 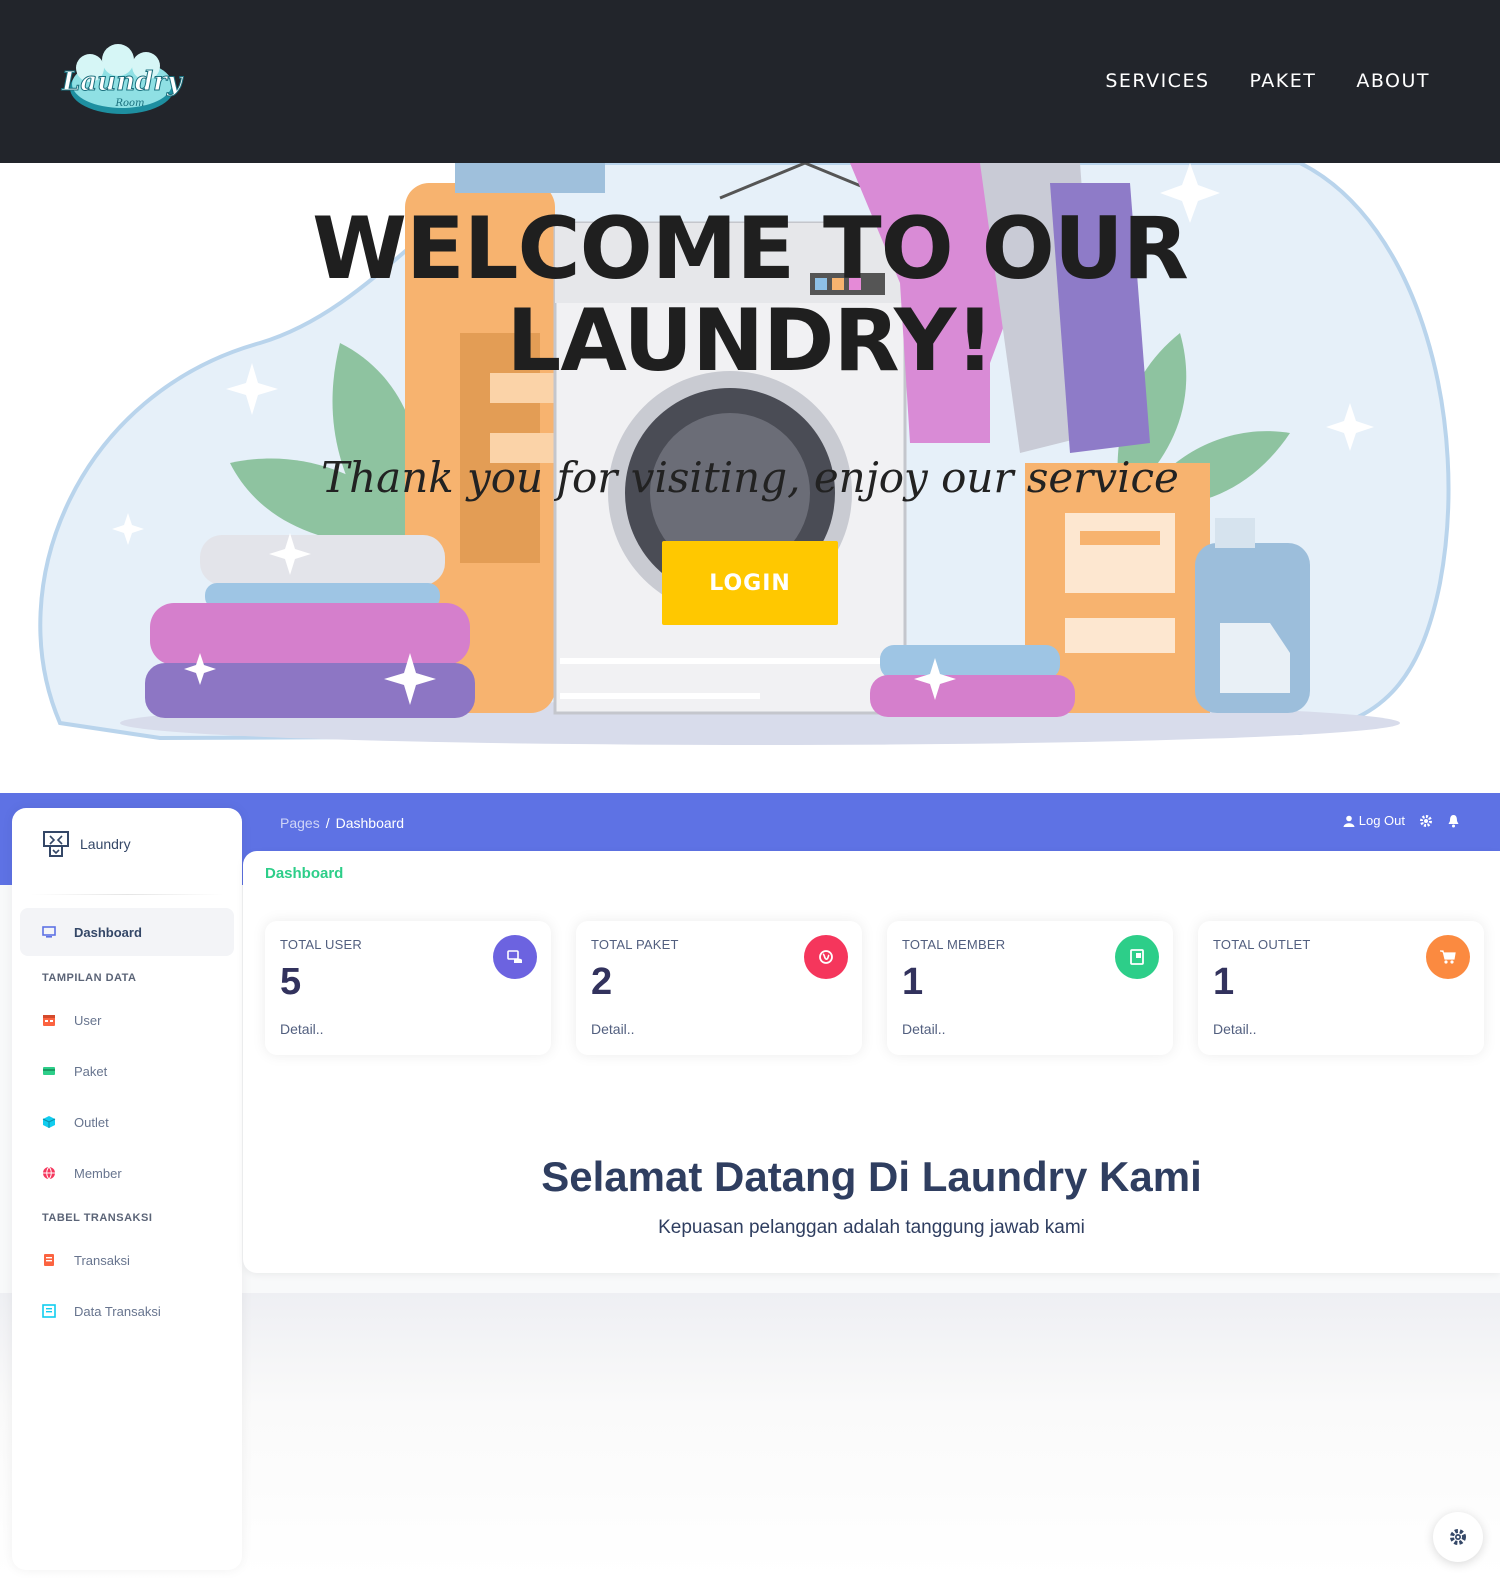 I want to click on nav-about: ABOUT, so click(x=1393, y=81).